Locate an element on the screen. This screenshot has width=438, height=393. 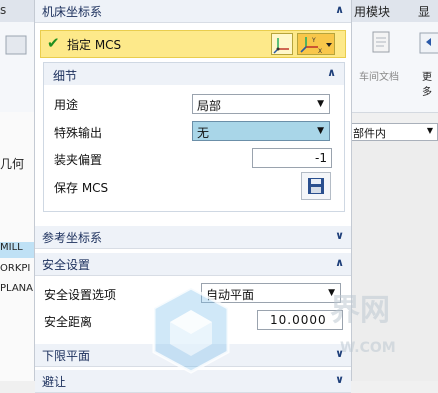
floppy-disk-icon is located at coordinates (316, 186).